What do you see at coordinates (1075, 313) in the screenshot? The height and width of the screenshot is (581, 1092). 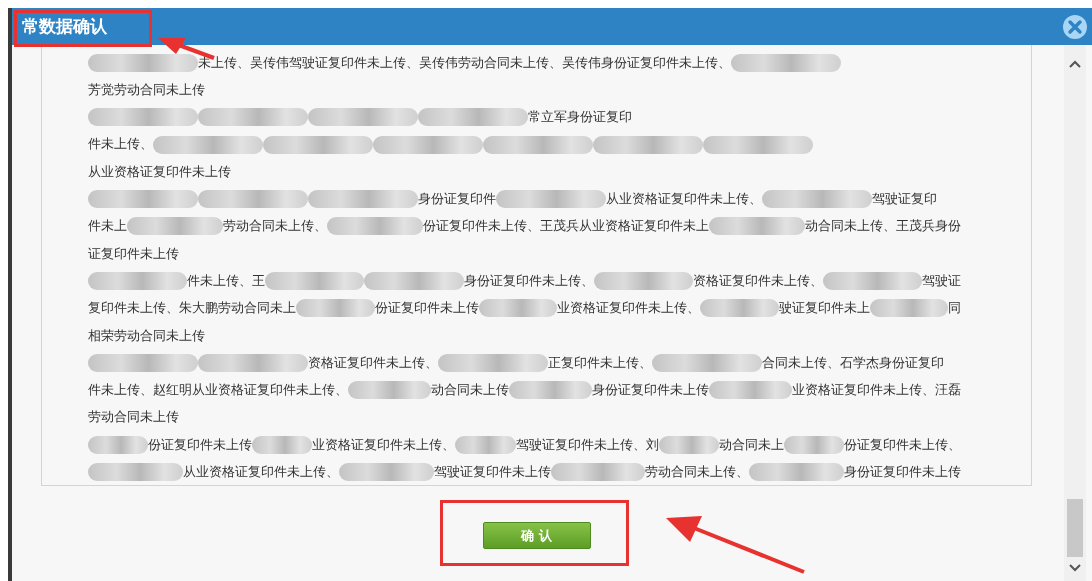 I see `scrollbar` at bounding box center [1075, 313].